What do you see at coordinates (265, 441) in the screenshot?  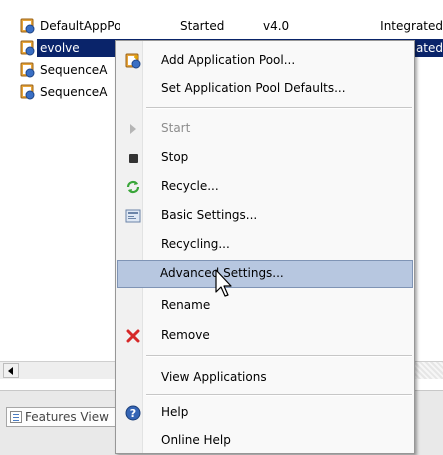 I see `menu-item-online-help: Online Help` at bounding box center [265, 441].